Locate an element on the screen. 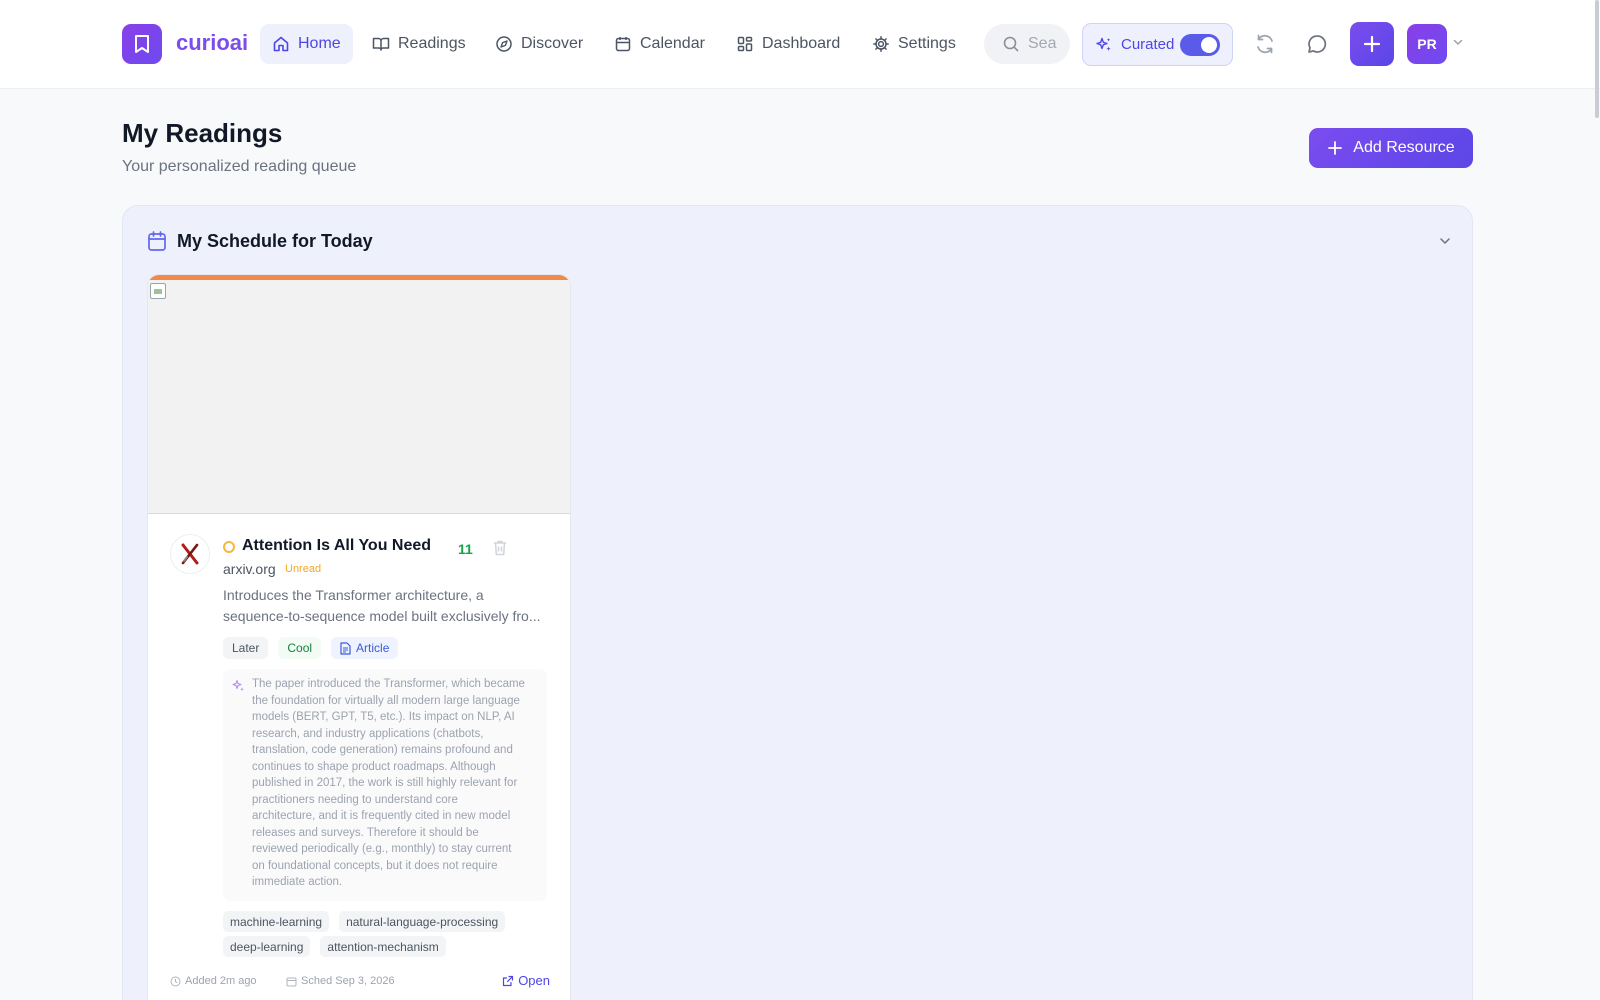 Image resolution: width=1600 pixels, height=1000 pixels. book-open-icon is located at coordinates (381, 44).